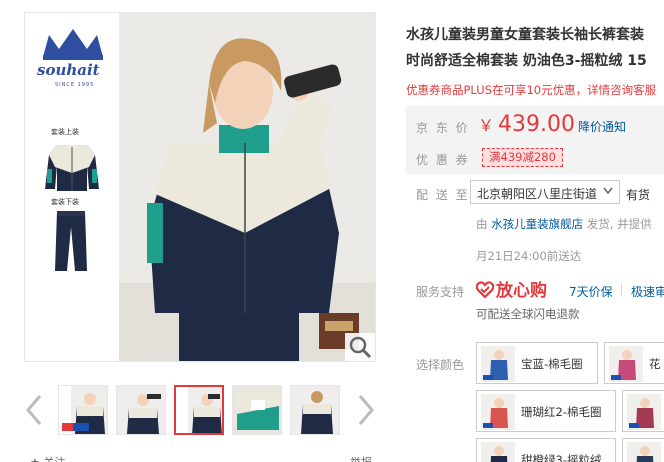 The image size is (664, 462). What do you see at coordinates (443, 128) in the screenshot?
I see `price-label: 京 东 价` at bounding box center [443, 128].